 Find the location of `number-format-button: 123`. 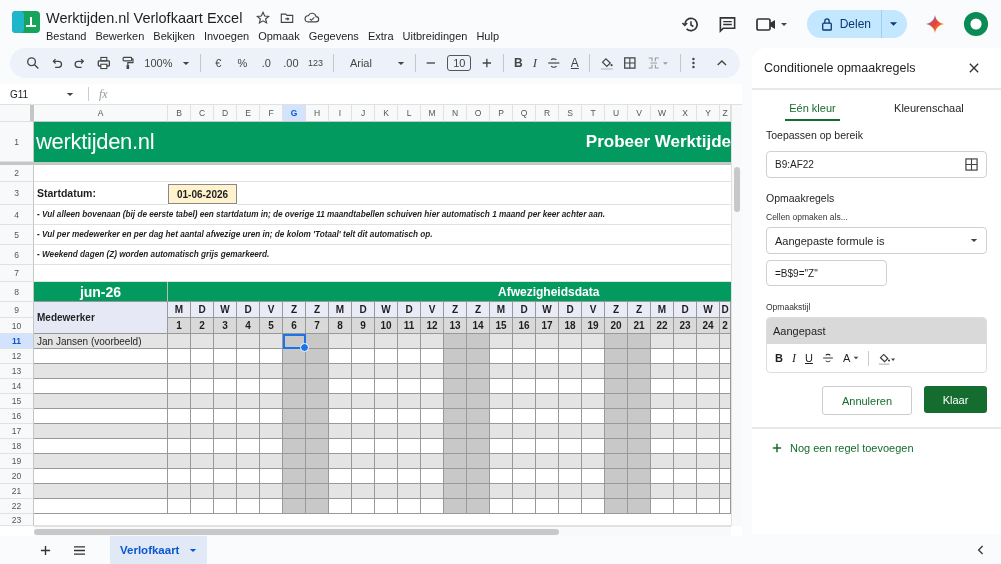

number-format-button: 123 is located at coordinates (315, 63).